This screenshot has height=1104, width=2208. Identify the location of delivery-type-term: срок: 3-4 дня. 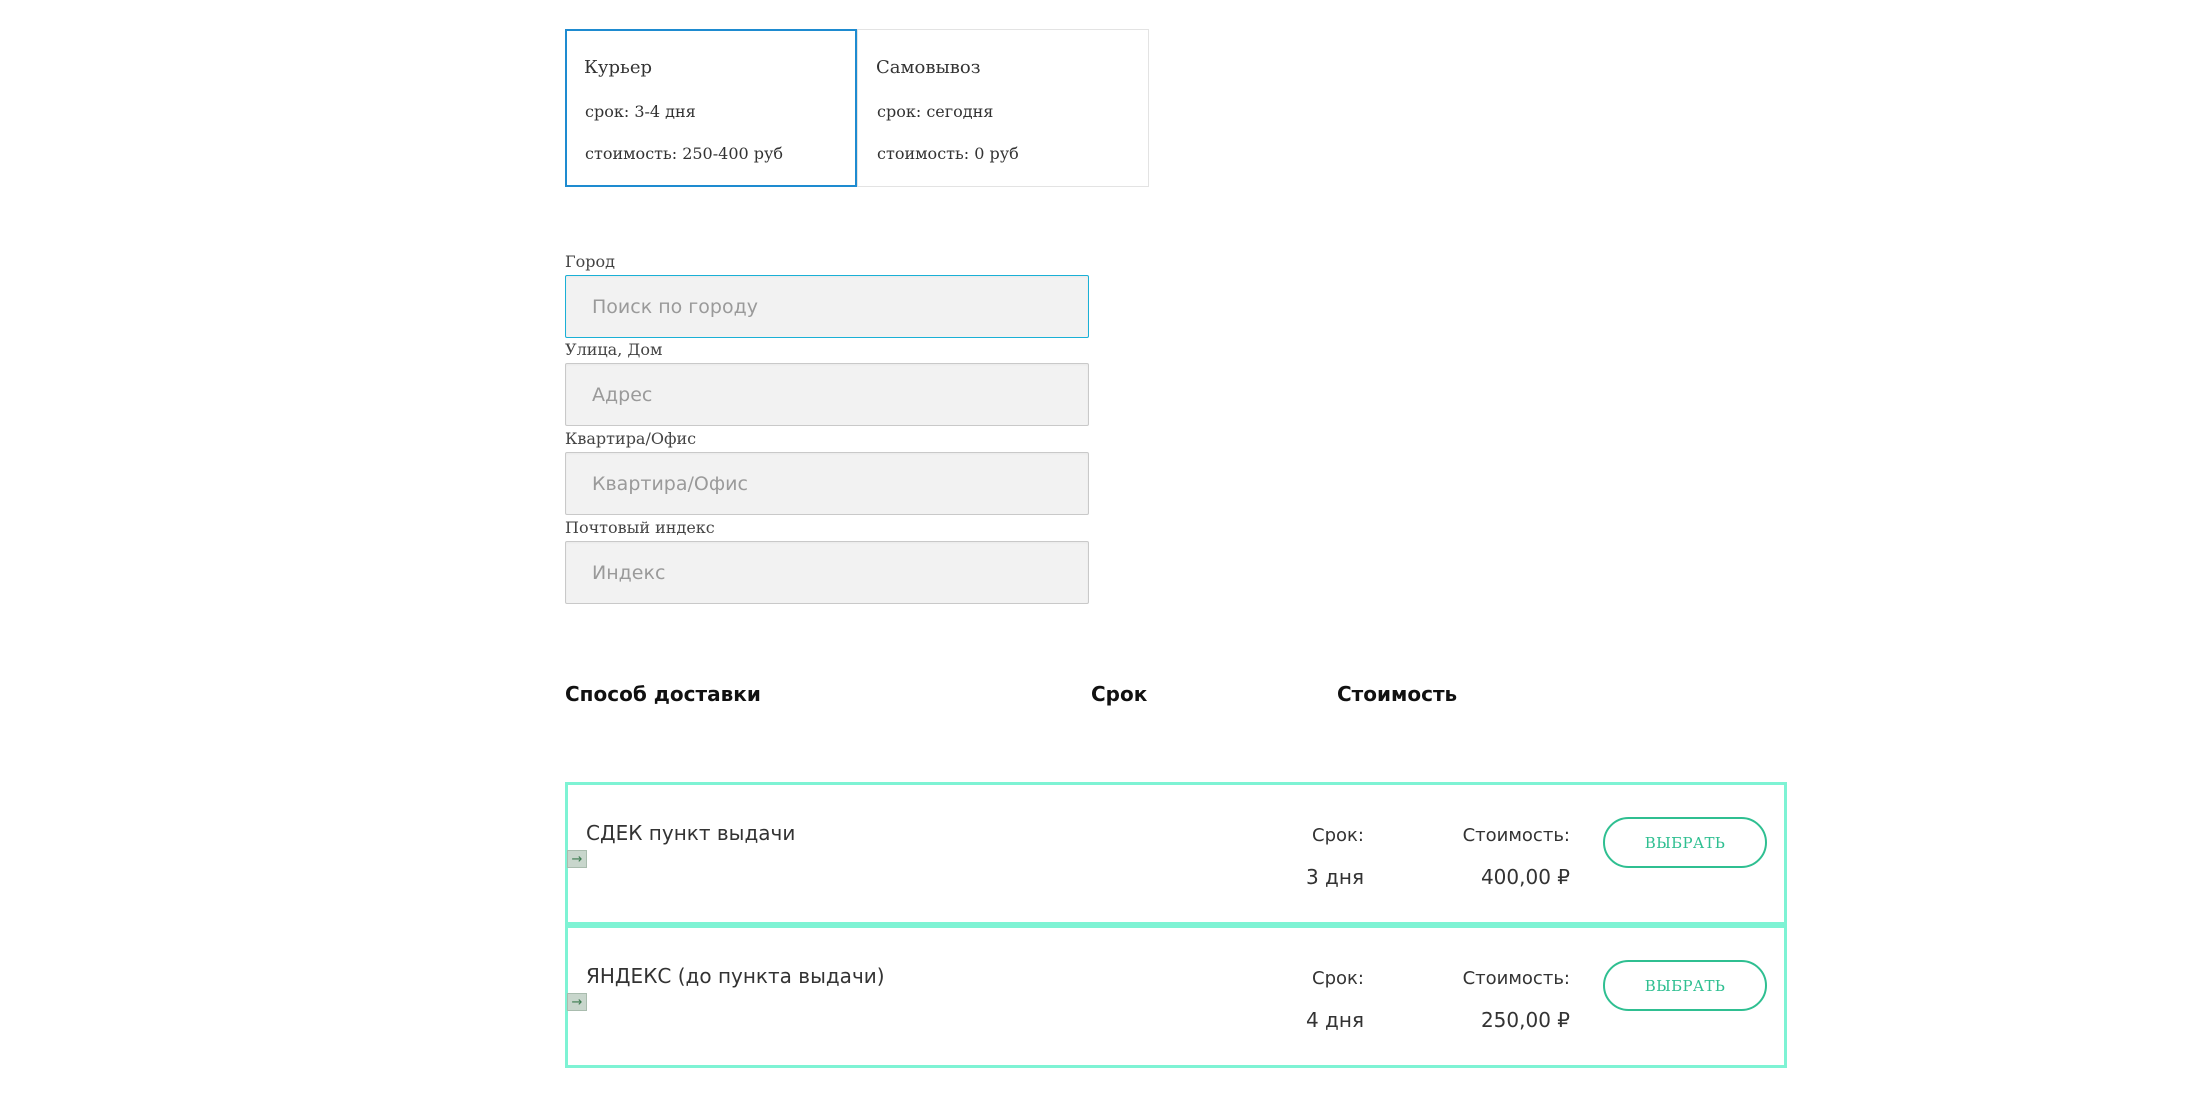
(640, 111).